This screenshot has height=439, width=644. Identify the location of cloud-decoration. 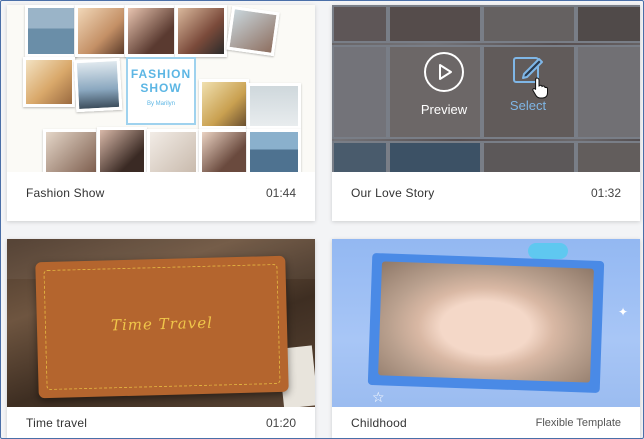
(548, 251).